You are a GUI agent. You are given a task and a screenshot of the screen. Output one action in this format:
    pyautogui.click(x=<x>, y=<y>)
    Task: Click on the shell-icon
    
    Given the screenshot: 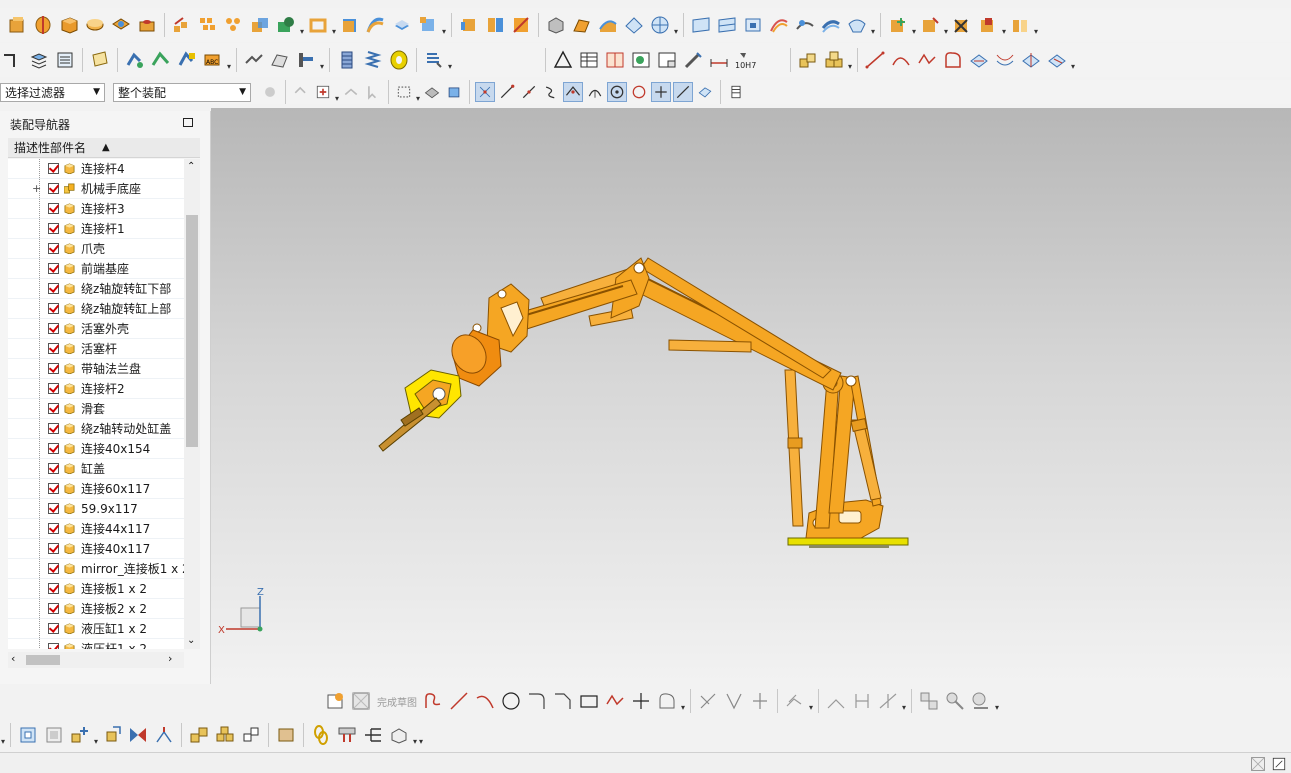 What is the action you would take?
    pyautogui.click(x=318, y=25)
    